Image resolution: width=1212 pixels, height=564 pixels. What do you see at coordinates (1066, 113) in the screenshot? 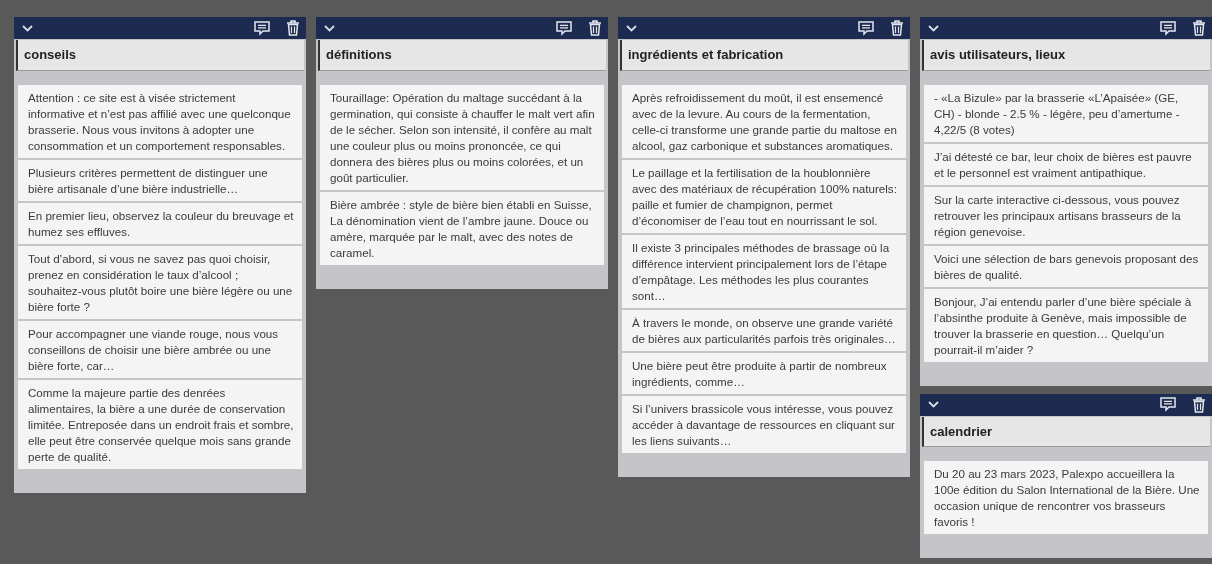
I see `note-card: - «La Bizule» par la brasserie «L’Apaisée» (GE, CH) - blonde - 2.5 % - légère, peu d’amertume - 4,22/5 (8 votes)` at bounding box center [1066, 113].